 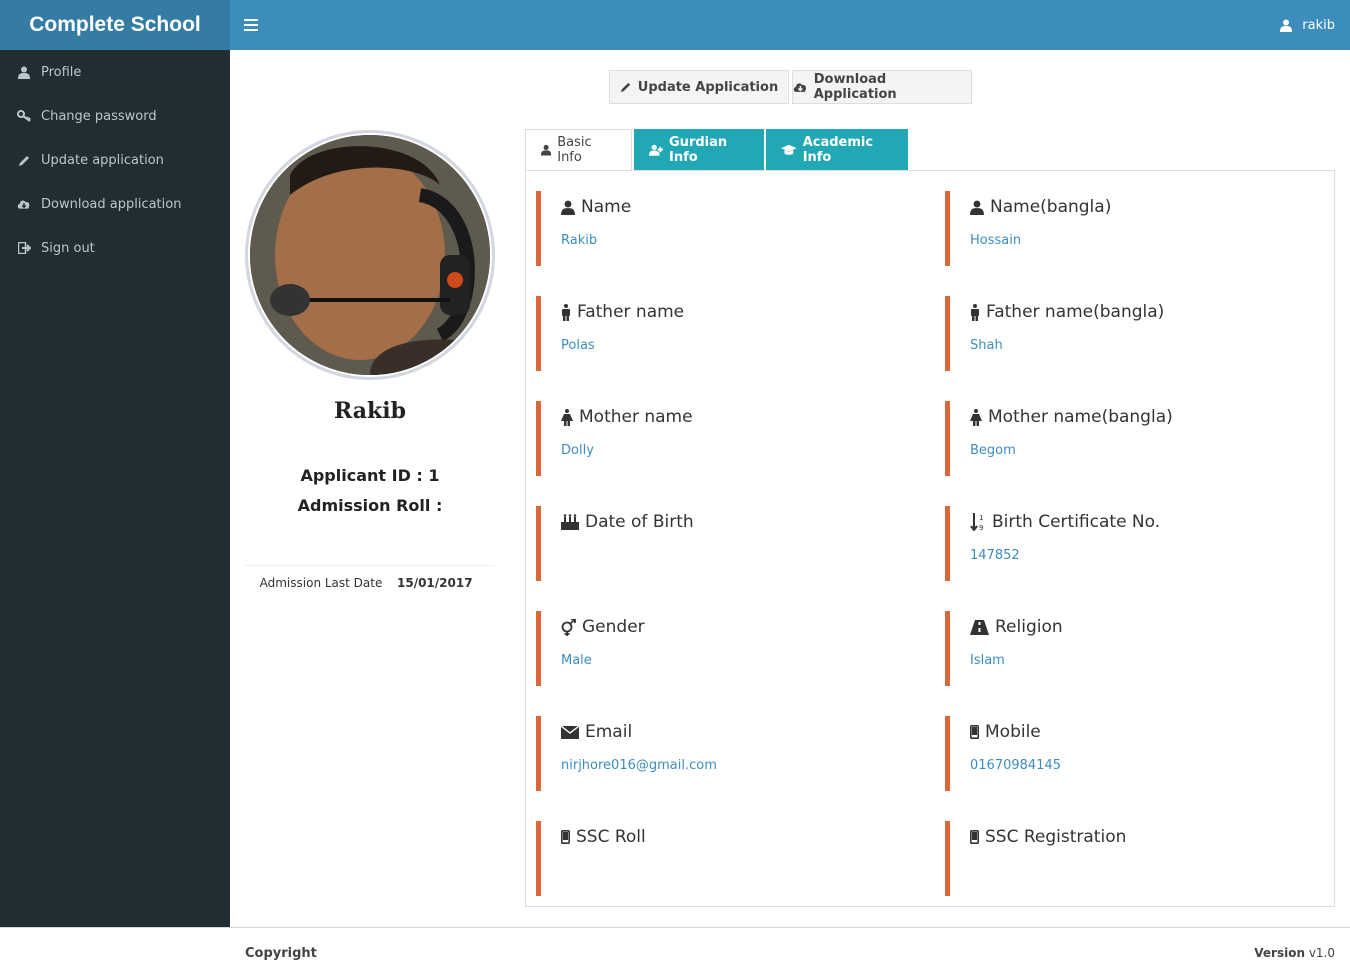 What do you see at coordinates (1135, 333) in the screenshot?
I see `field-father-name-bangla: Father name(bangla) Shah` at bounding box center [1135, 333].